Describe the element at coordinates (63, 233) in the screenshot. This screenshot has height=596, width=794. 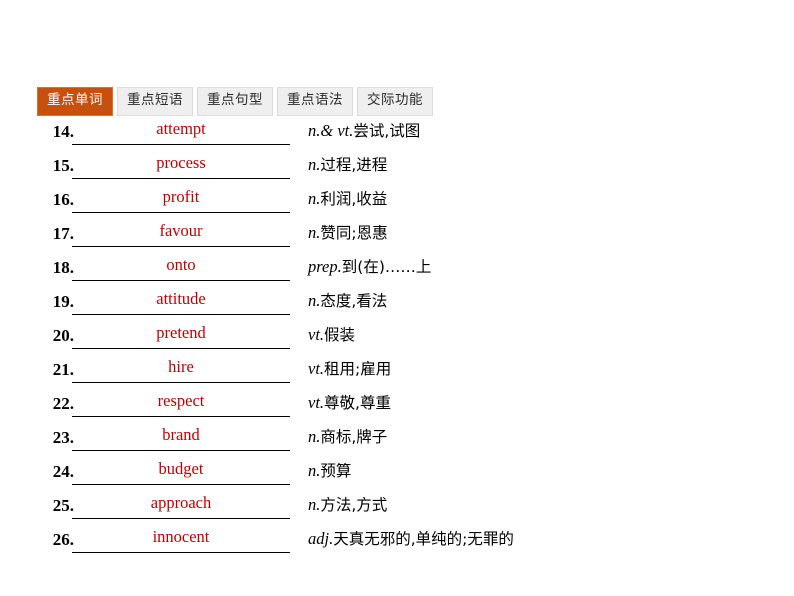
I see `row-number: 17.` at that location.